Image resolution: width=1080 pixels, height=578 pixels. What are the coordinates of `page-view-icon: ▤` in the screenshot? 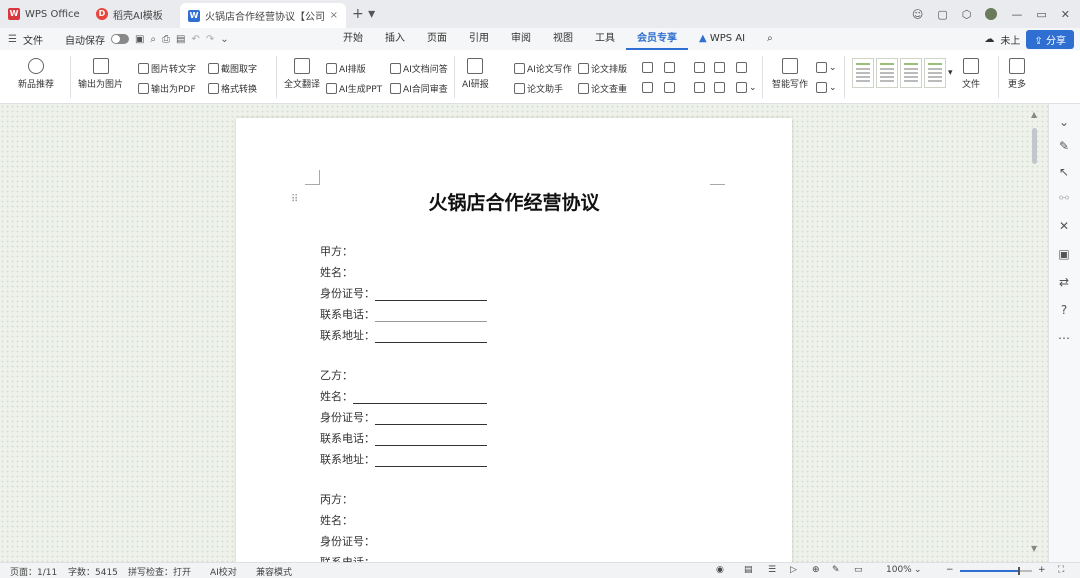 It's located at (748, 570).